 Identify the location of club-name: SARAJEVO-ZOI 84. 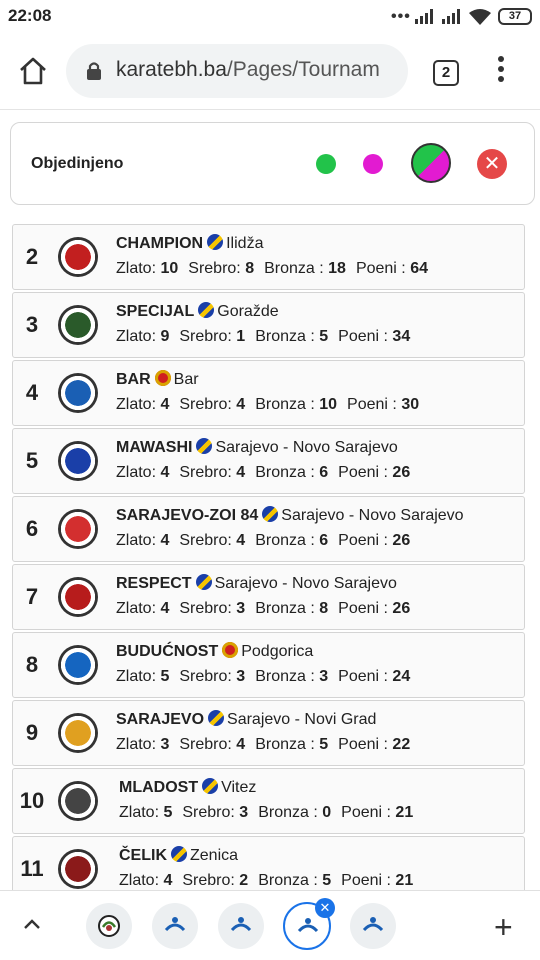
(187, 515).